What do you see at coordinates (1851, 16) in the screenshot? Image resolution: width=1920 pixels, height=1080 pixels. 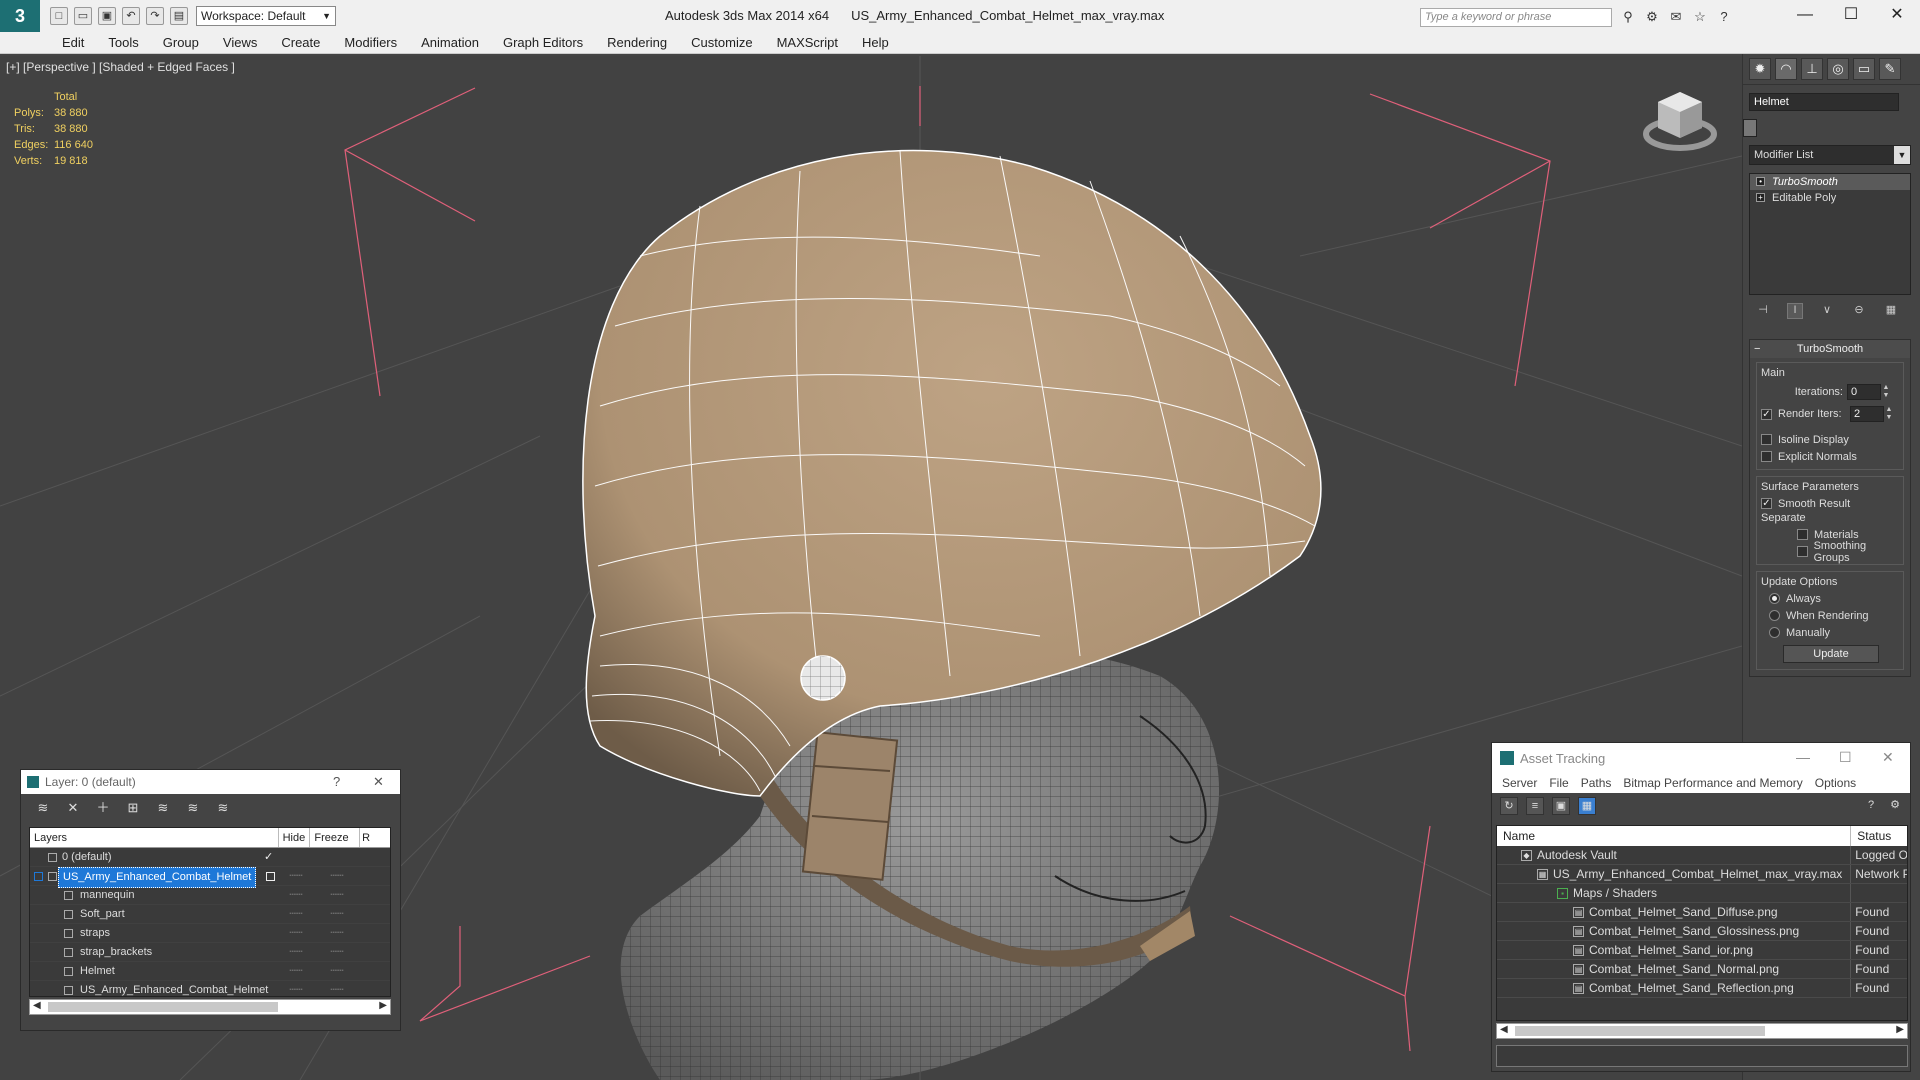 I see `maximize-icon: ☐` at bounding box center [1851, 16].